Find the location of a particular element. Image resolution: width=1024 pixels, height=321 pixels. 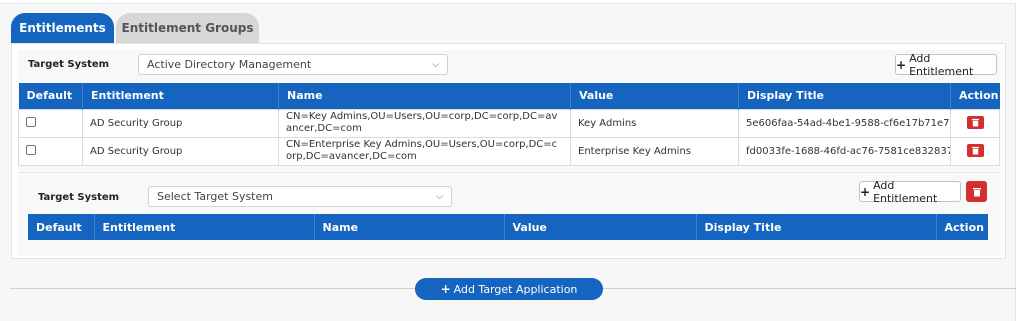

delete-target-system-button is located at coordinates (976, 191).